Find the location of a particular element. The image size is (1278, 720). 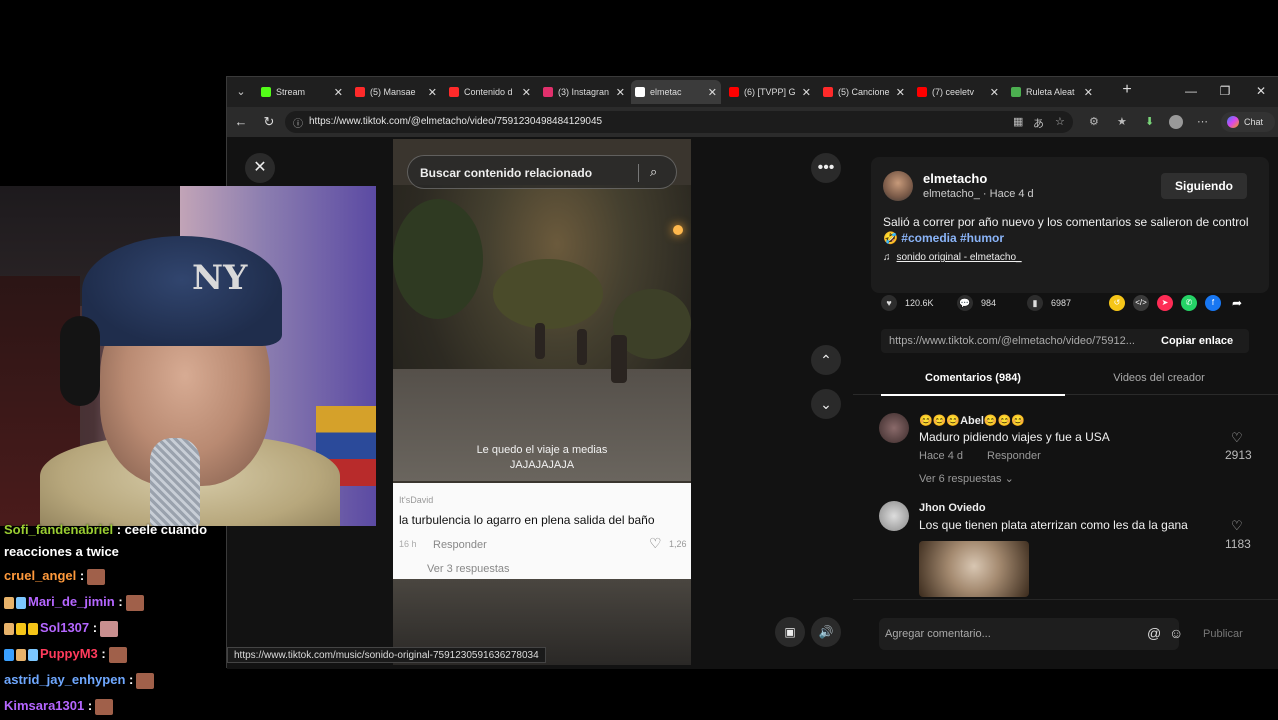

browser-tab: (6) [TVPP] G ✕ is located at coordinates (770, 92).